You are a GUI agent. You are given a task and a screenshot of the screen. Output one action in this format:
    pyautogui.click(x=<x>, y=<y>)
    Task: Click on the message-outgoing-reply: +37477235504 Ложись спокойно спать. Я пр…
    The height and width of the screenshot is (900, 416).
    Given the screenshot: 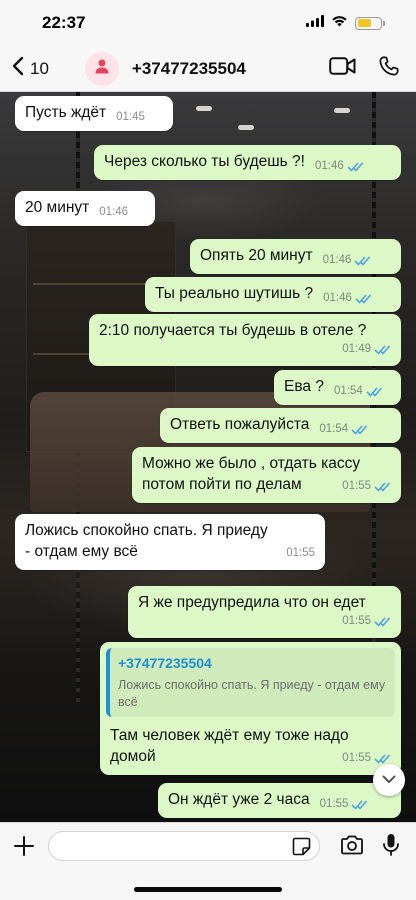 What is the action you would take?
    pyautogui.click(x=250, y=708)
    